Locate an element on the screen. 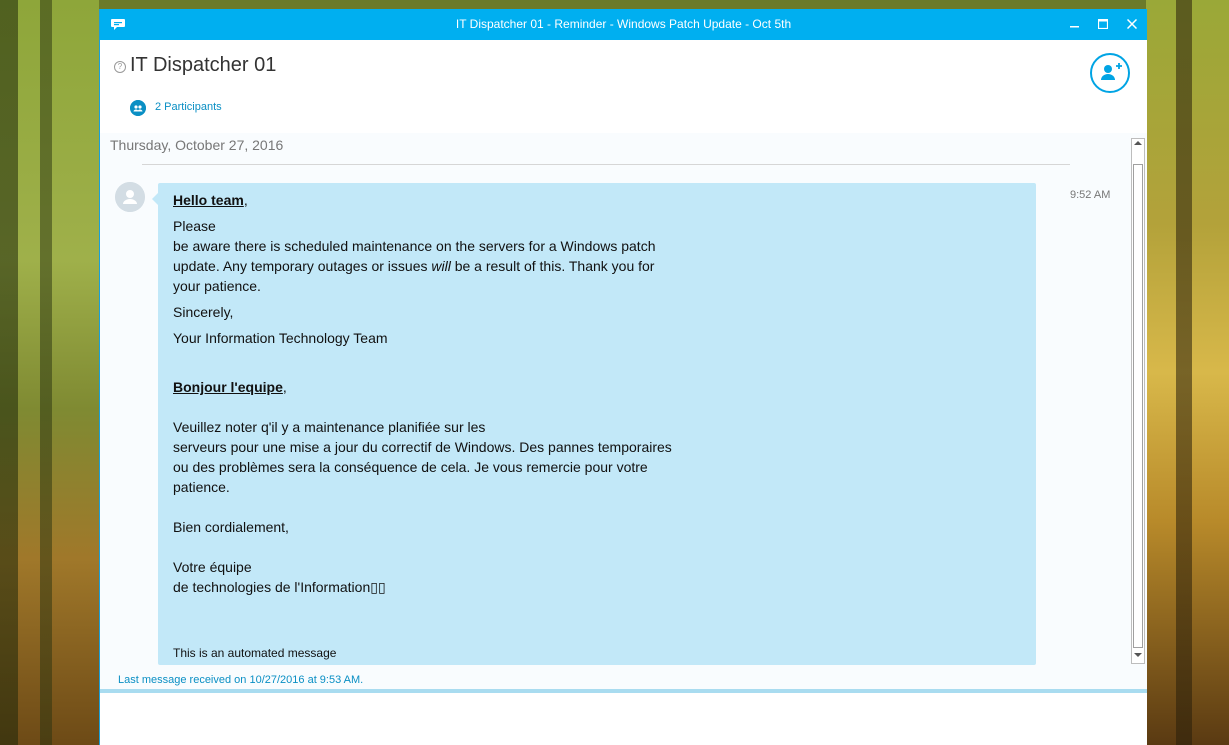  date-divider is located at coordinates (606, 164).